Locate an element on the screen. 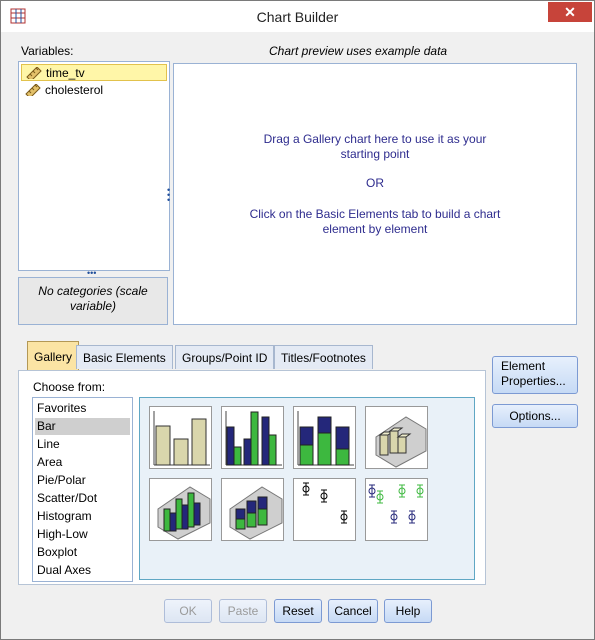  chart-type-high-low: High-Low is located at coordinates (82, 534).